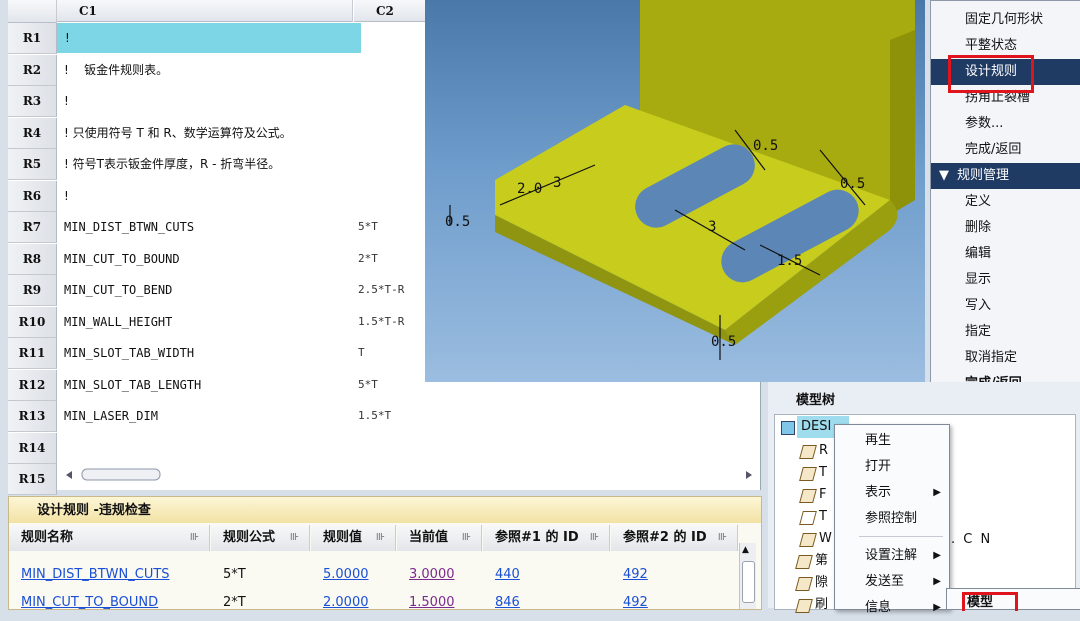 This screenshot has width=1080, height=621. Describe the element at coordinates (1005, 306) in the screenshot. I see `menu-item: 写入` at that location.